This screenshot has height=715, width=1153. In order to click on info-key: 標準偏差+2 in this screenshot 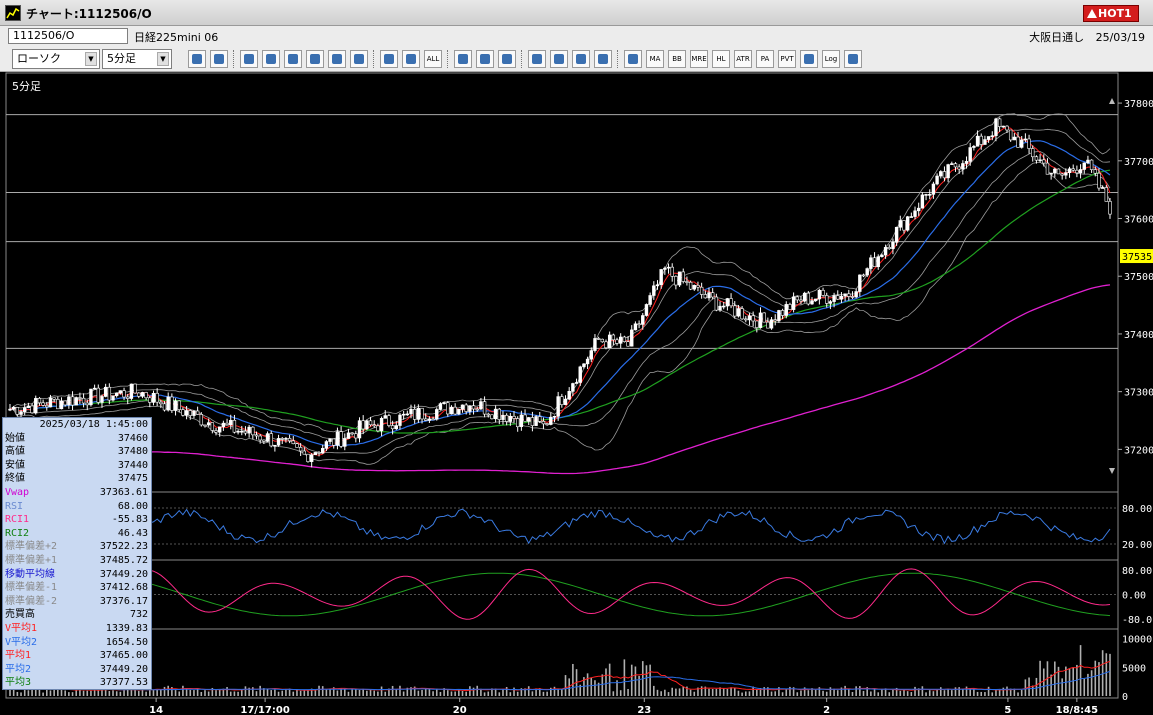, I will do `click(31, 547)`.